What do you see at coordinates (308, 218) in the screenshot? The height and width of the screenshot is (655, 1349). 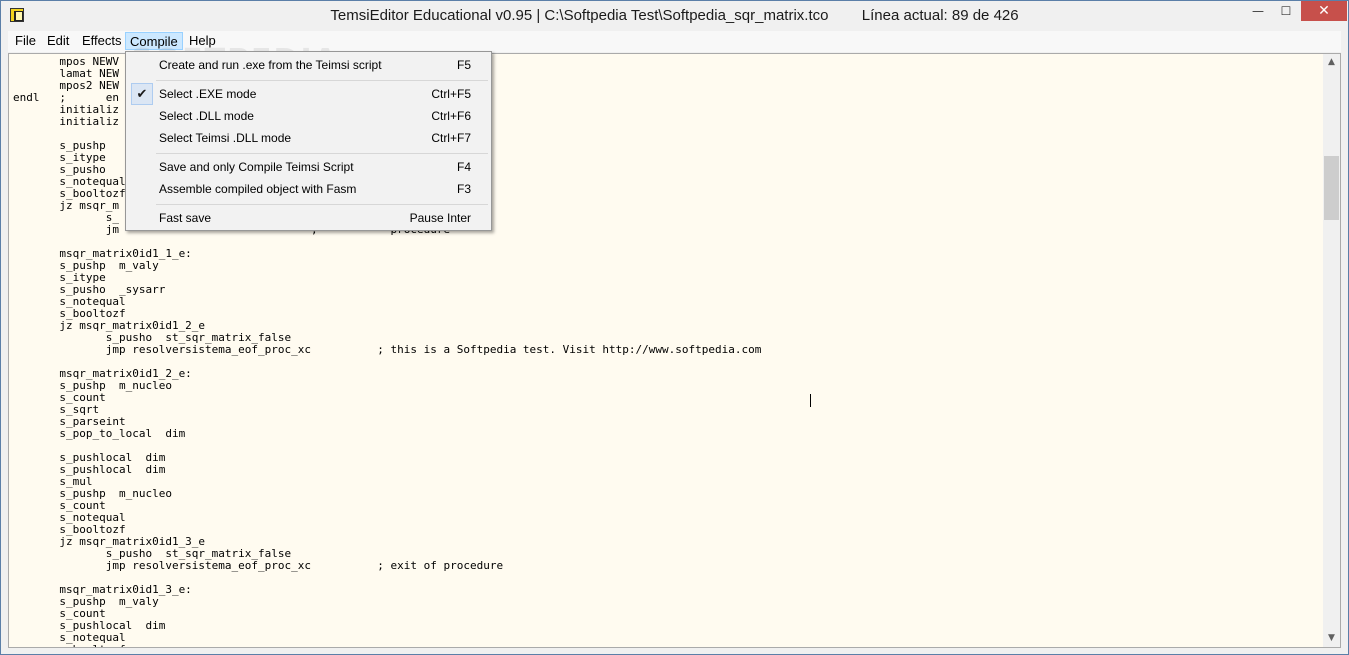 I see `menu-item-fast-save: Fast save Pause Inter` at bounding box center [308, 218].